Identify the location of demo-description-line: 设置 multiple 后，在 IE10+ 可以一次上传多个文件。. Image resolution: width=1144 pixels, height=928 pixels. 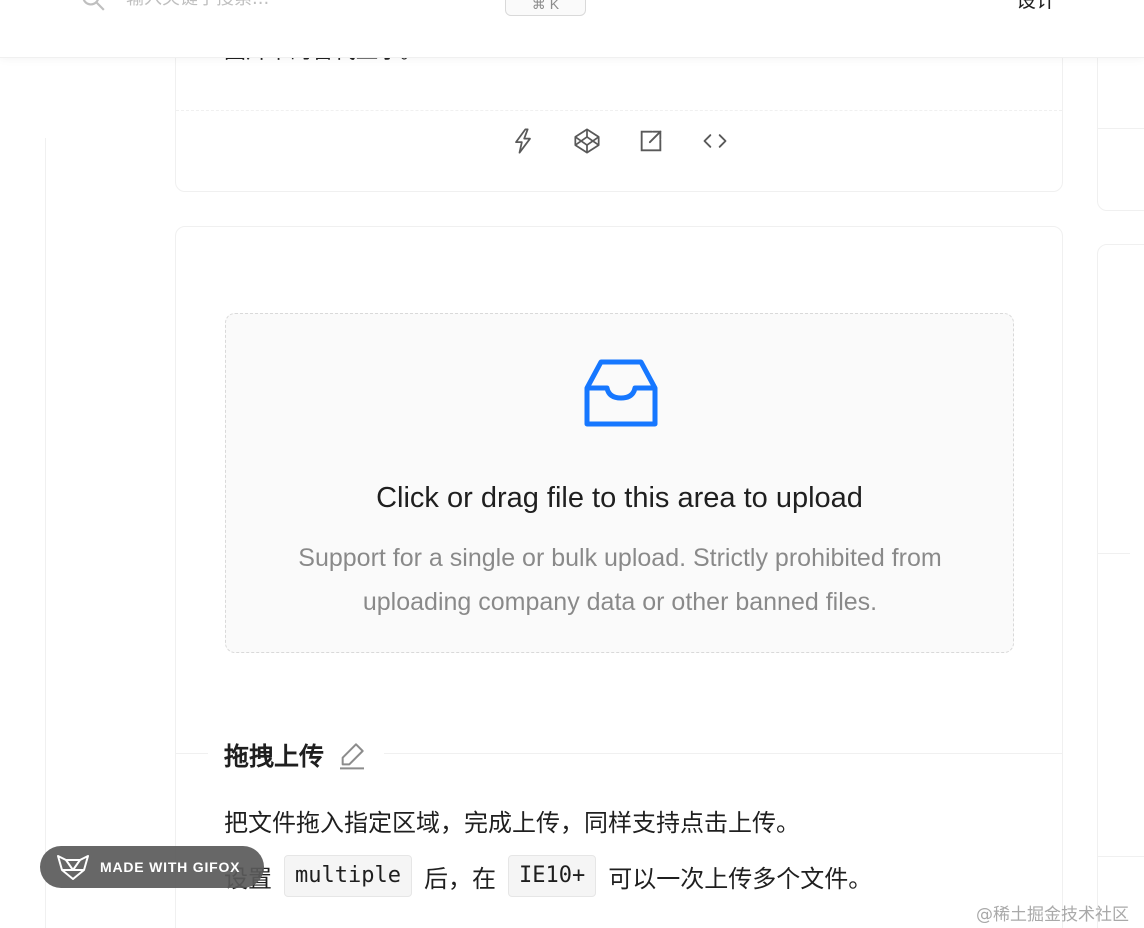
(548, 876).